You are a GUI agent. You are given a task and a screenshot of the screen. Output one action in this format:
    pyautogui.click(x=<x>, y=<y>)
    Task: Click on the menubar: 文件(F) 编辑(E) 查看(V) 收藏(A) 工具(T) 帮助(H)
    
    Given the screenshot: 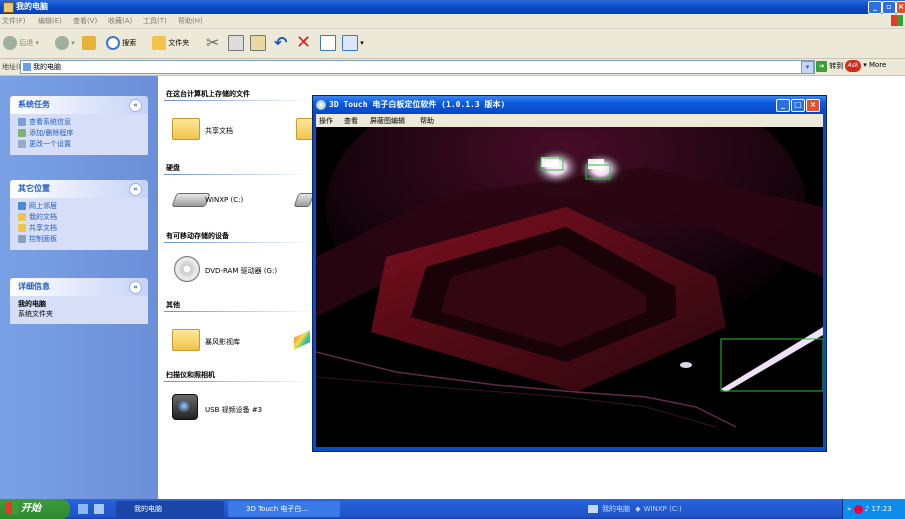 What is the action you would take?
    pyautogui.click(x=452, y=21)
    